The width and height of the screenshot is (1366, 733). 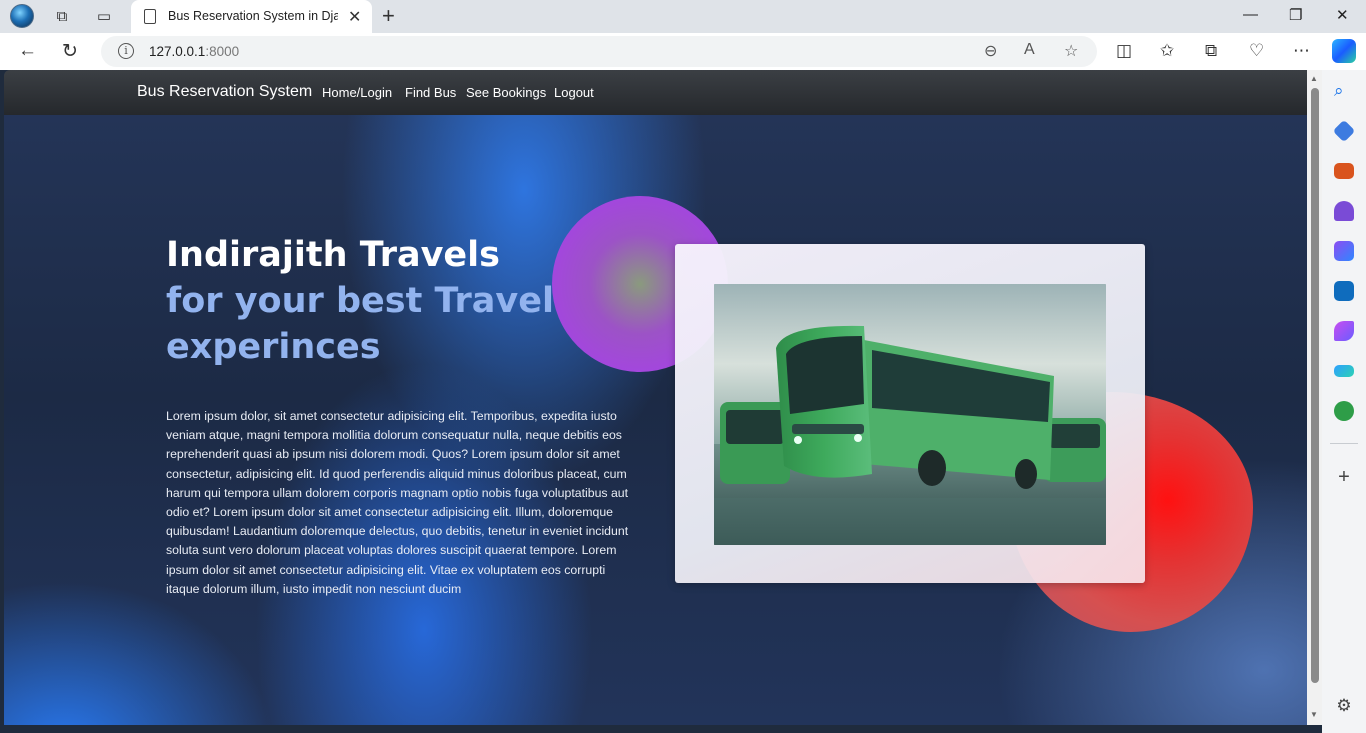 I want to click on page-favicon-icon, so click(x=150, y=16).